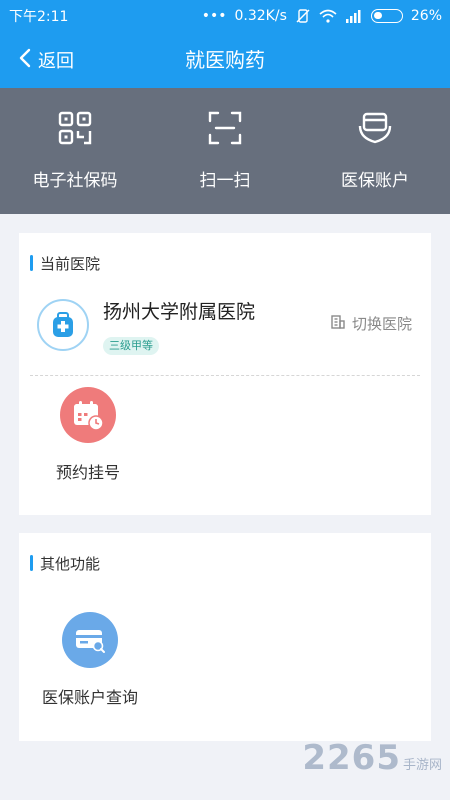 Image resolution: width=450 pixels, height=800 pixels. Describe the element at coordinates (75, 151) in the screenshot. I see `social-security-code-button: 电子社保码` at that location.